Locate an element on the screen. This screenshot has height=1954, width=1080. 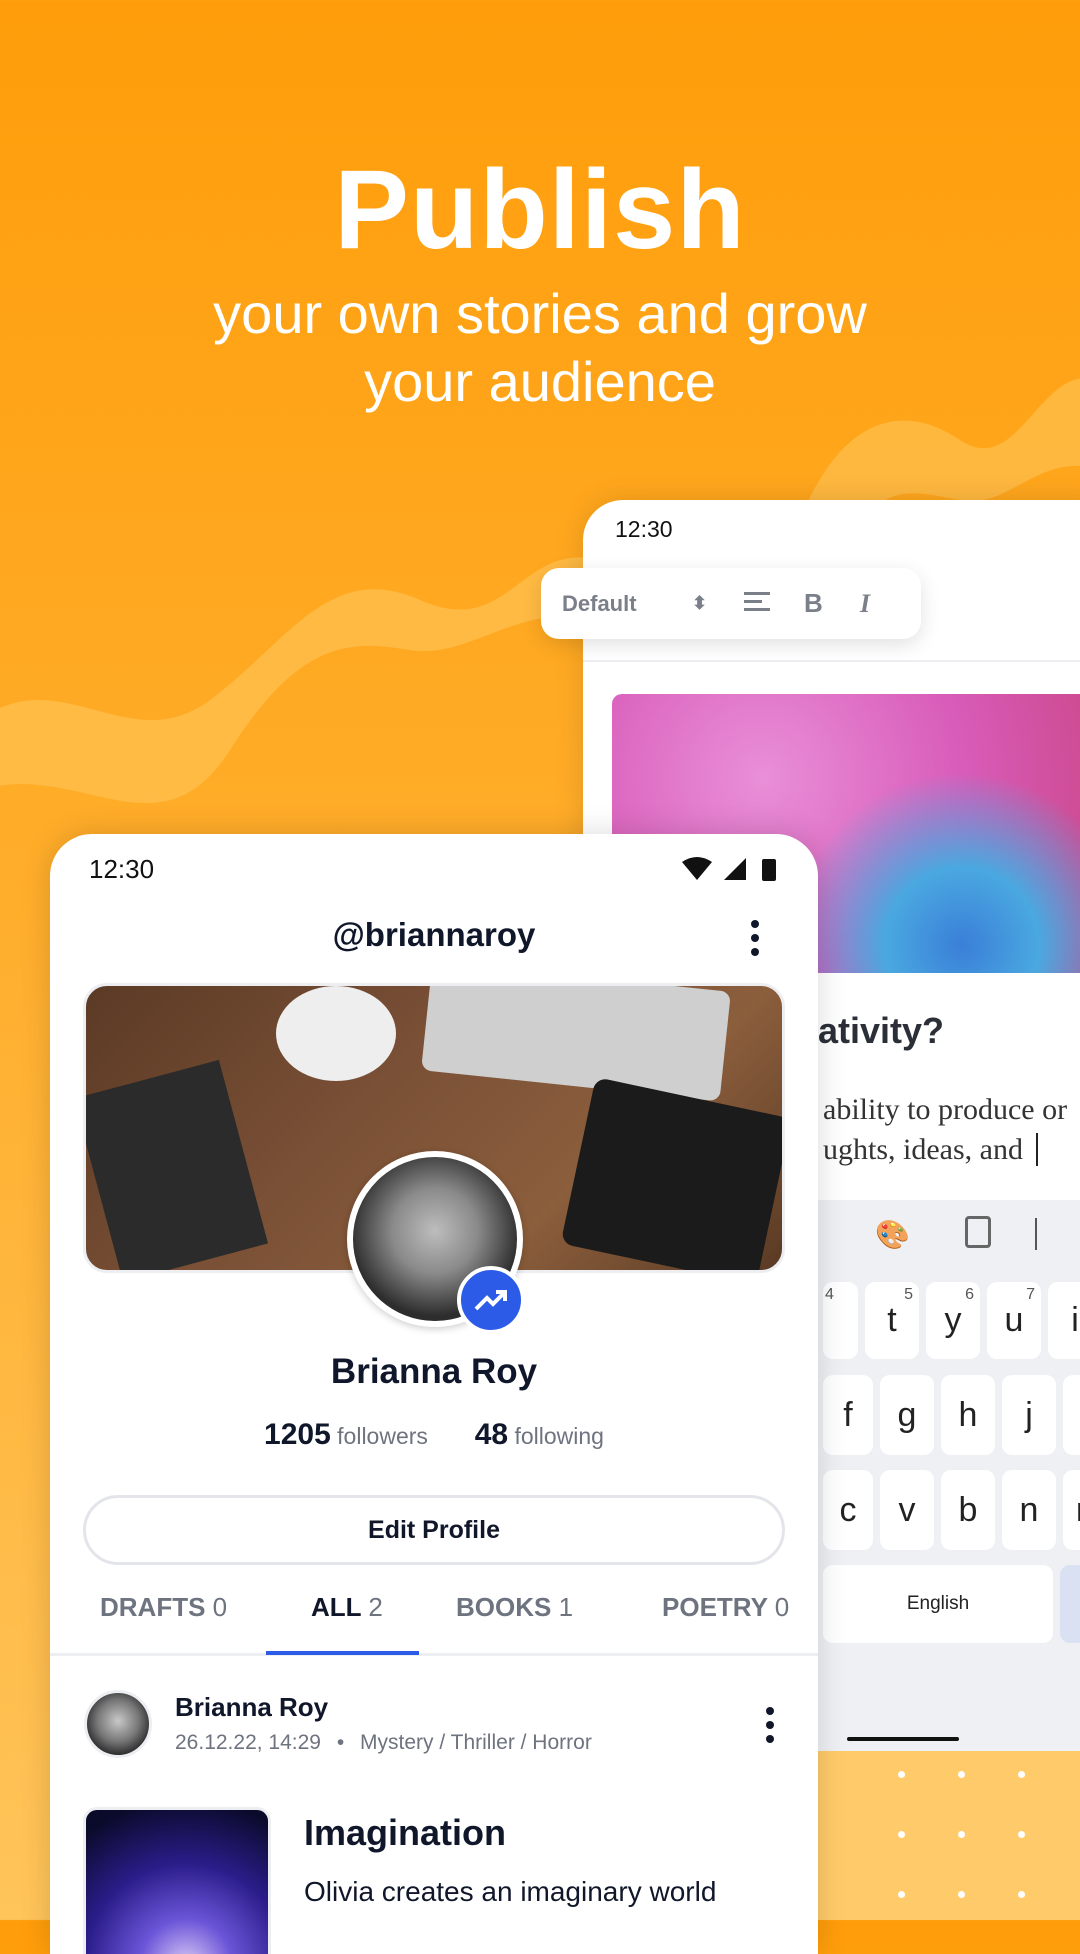
post-genres: Mystery / Thriller / Horror is located at coordinates (476, 1742).